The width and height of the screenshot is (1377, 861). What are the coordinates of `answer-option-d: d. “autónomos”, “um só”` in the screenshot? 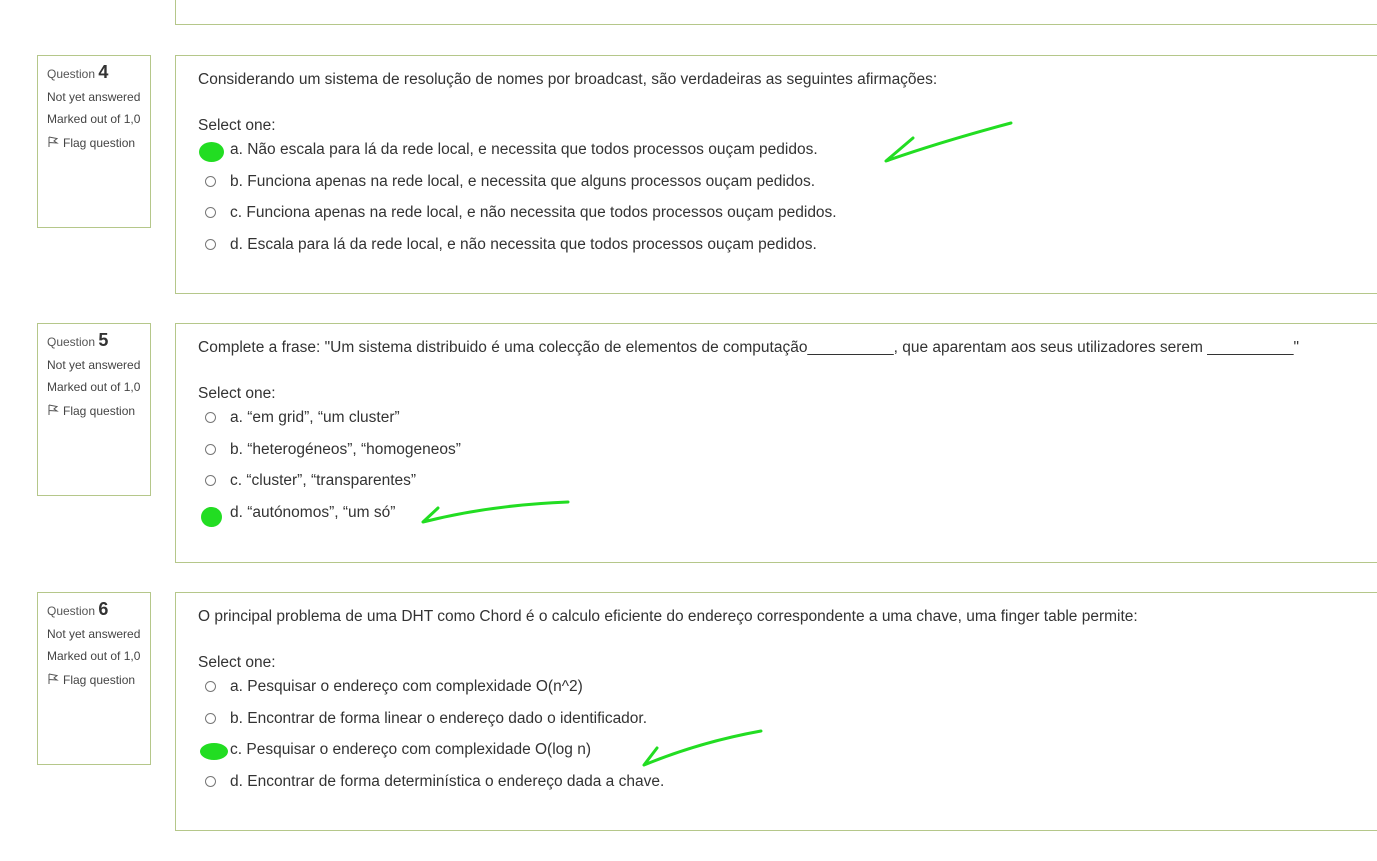 It's located at (787, 515).